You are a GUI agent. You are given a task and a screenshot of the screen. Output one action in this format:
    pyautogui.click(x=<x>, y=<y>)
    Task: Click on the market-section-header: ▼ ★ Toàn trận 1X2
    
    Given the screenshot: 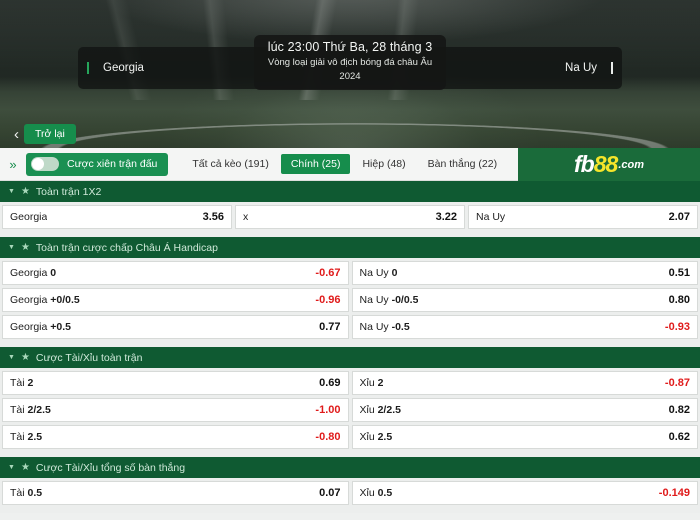 What is the action you would take?
    pyautogui.click(x=350, y=191)
    